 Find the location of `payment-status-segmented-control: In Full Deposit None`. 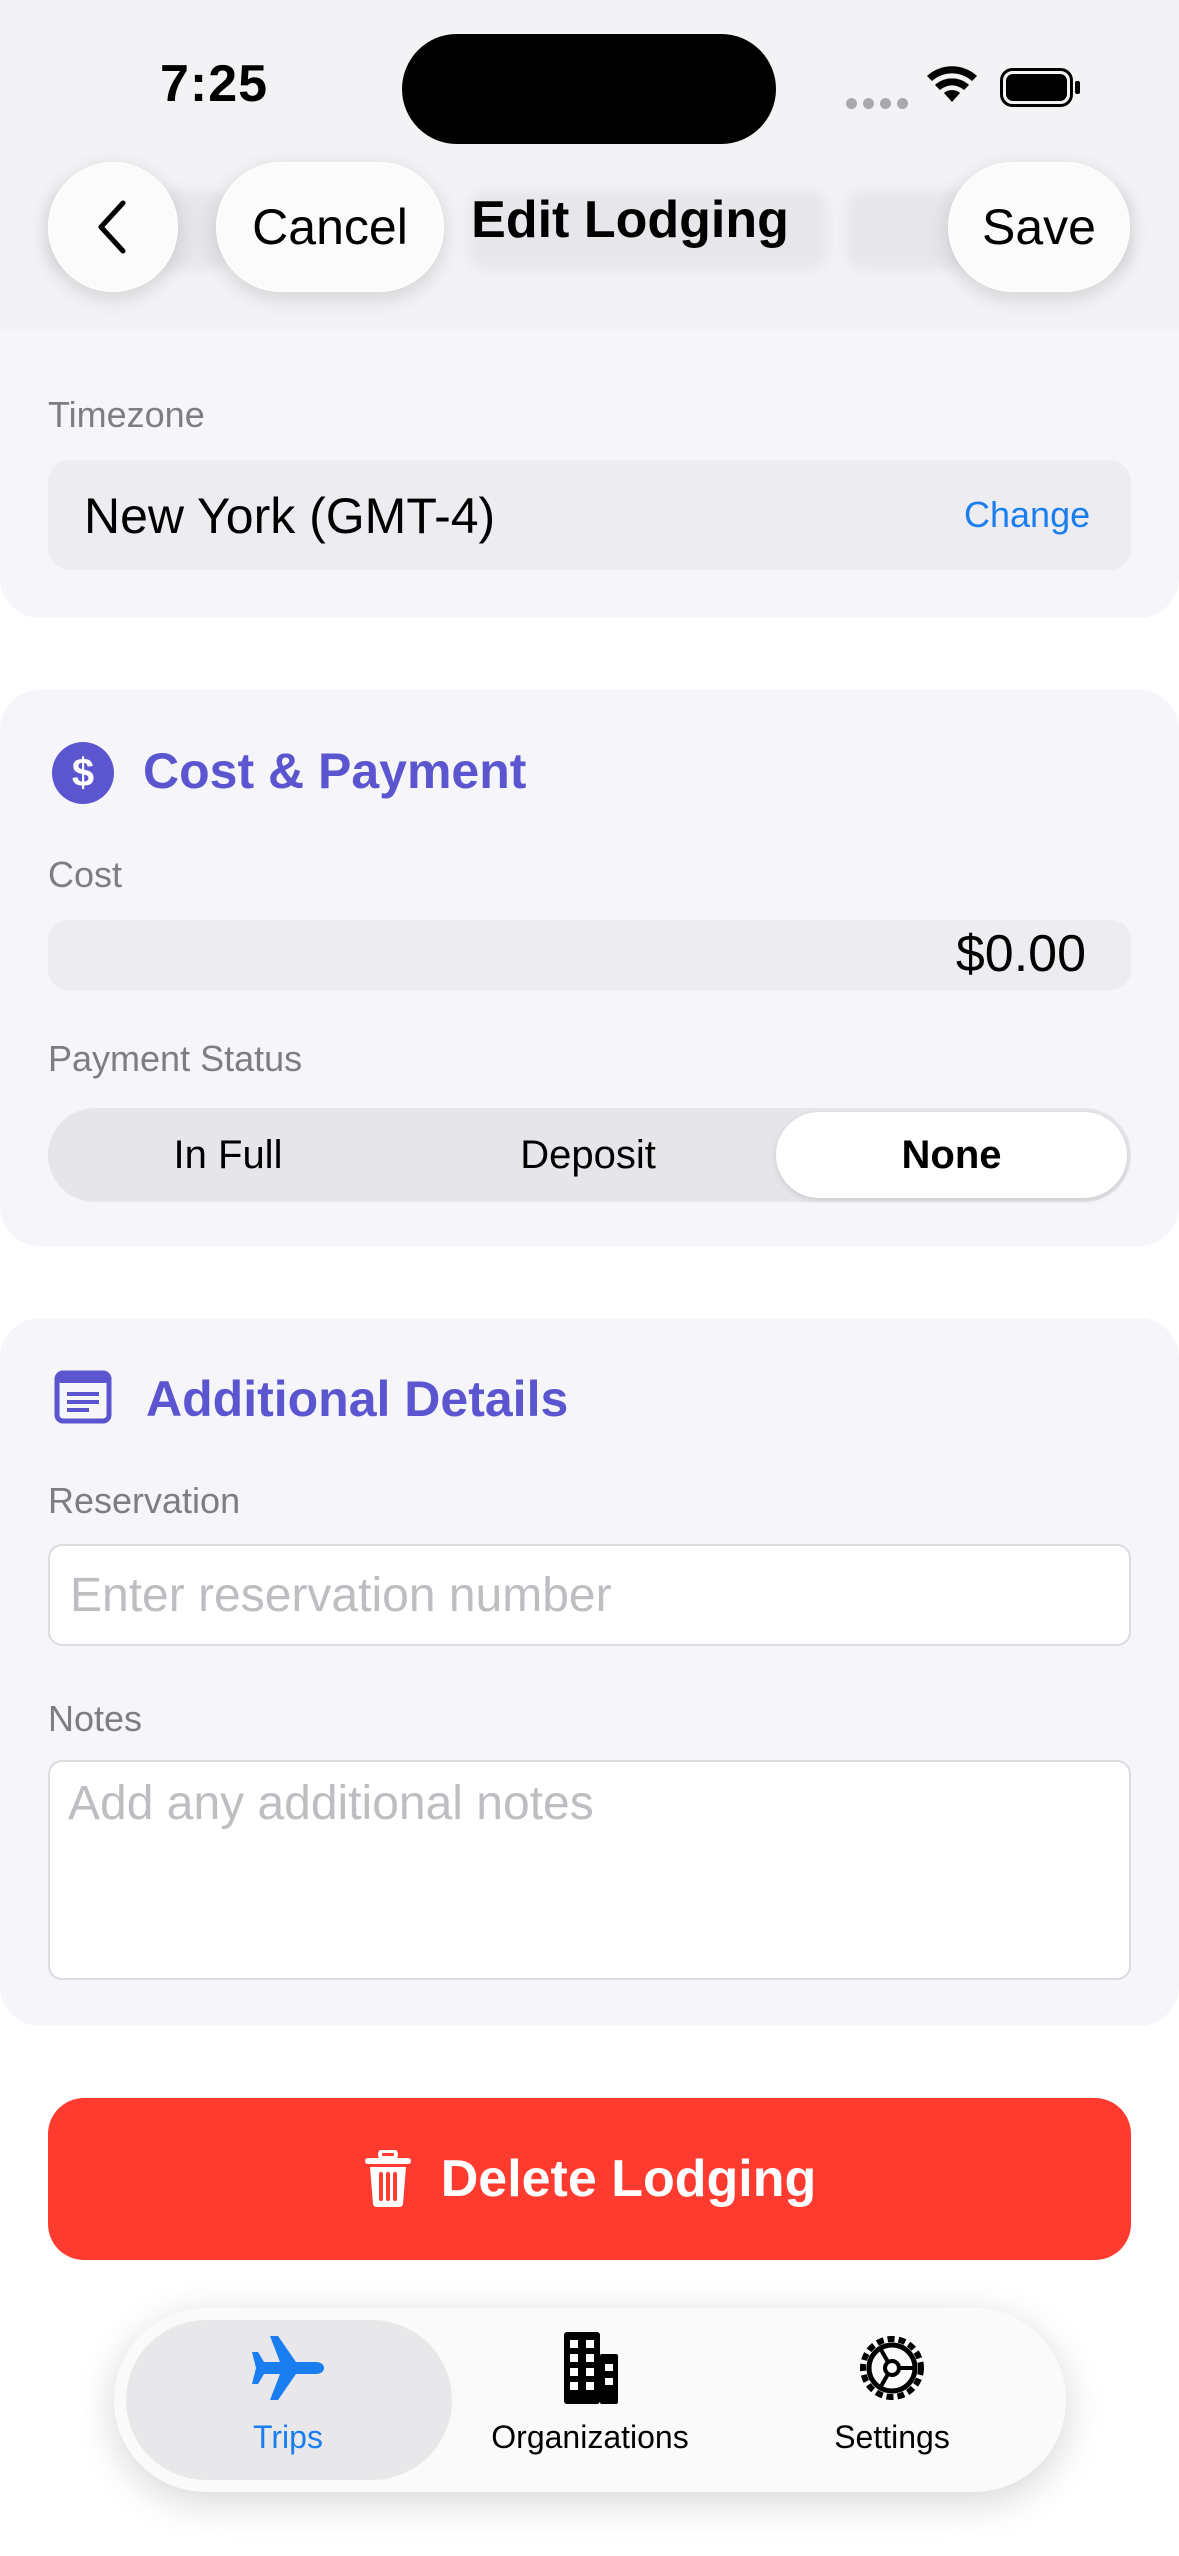

payment-status-segmented-control: In Full Deposit None is located at coordinates (589, 1155).